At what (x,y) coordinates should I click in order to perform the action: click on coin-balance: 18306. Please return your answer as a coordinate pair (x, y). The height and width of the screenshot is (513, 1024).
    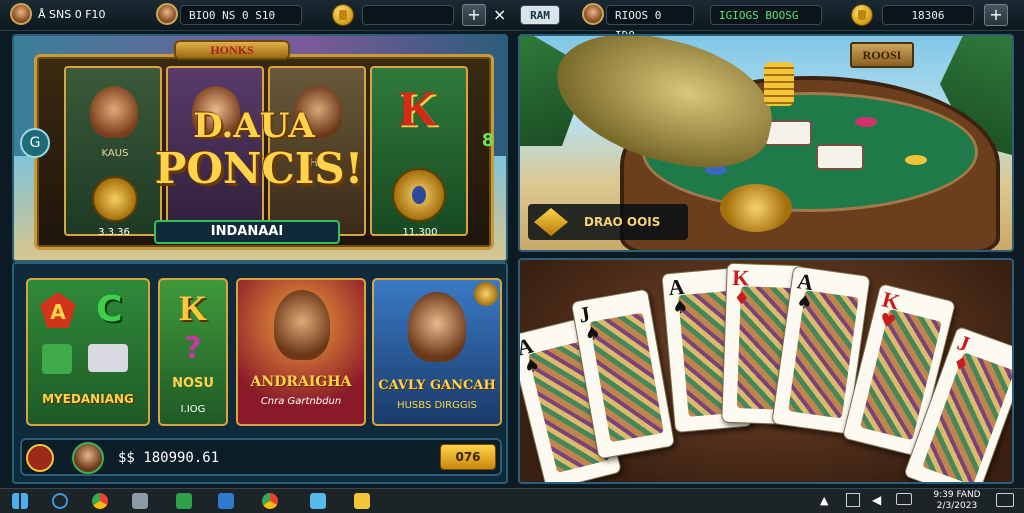
    Looking at the image, I should click on (928, 15).